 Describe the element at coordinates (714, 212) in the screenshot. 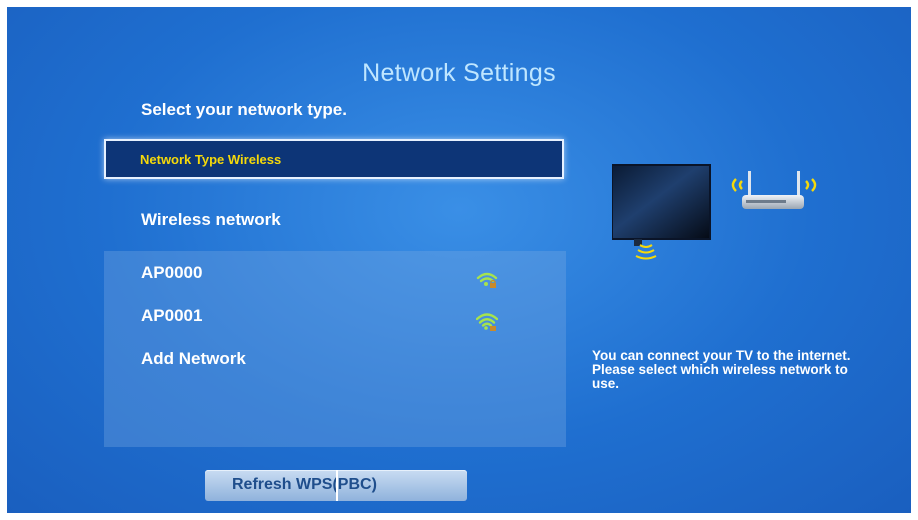

I see `tv-router-illustration` at that location.